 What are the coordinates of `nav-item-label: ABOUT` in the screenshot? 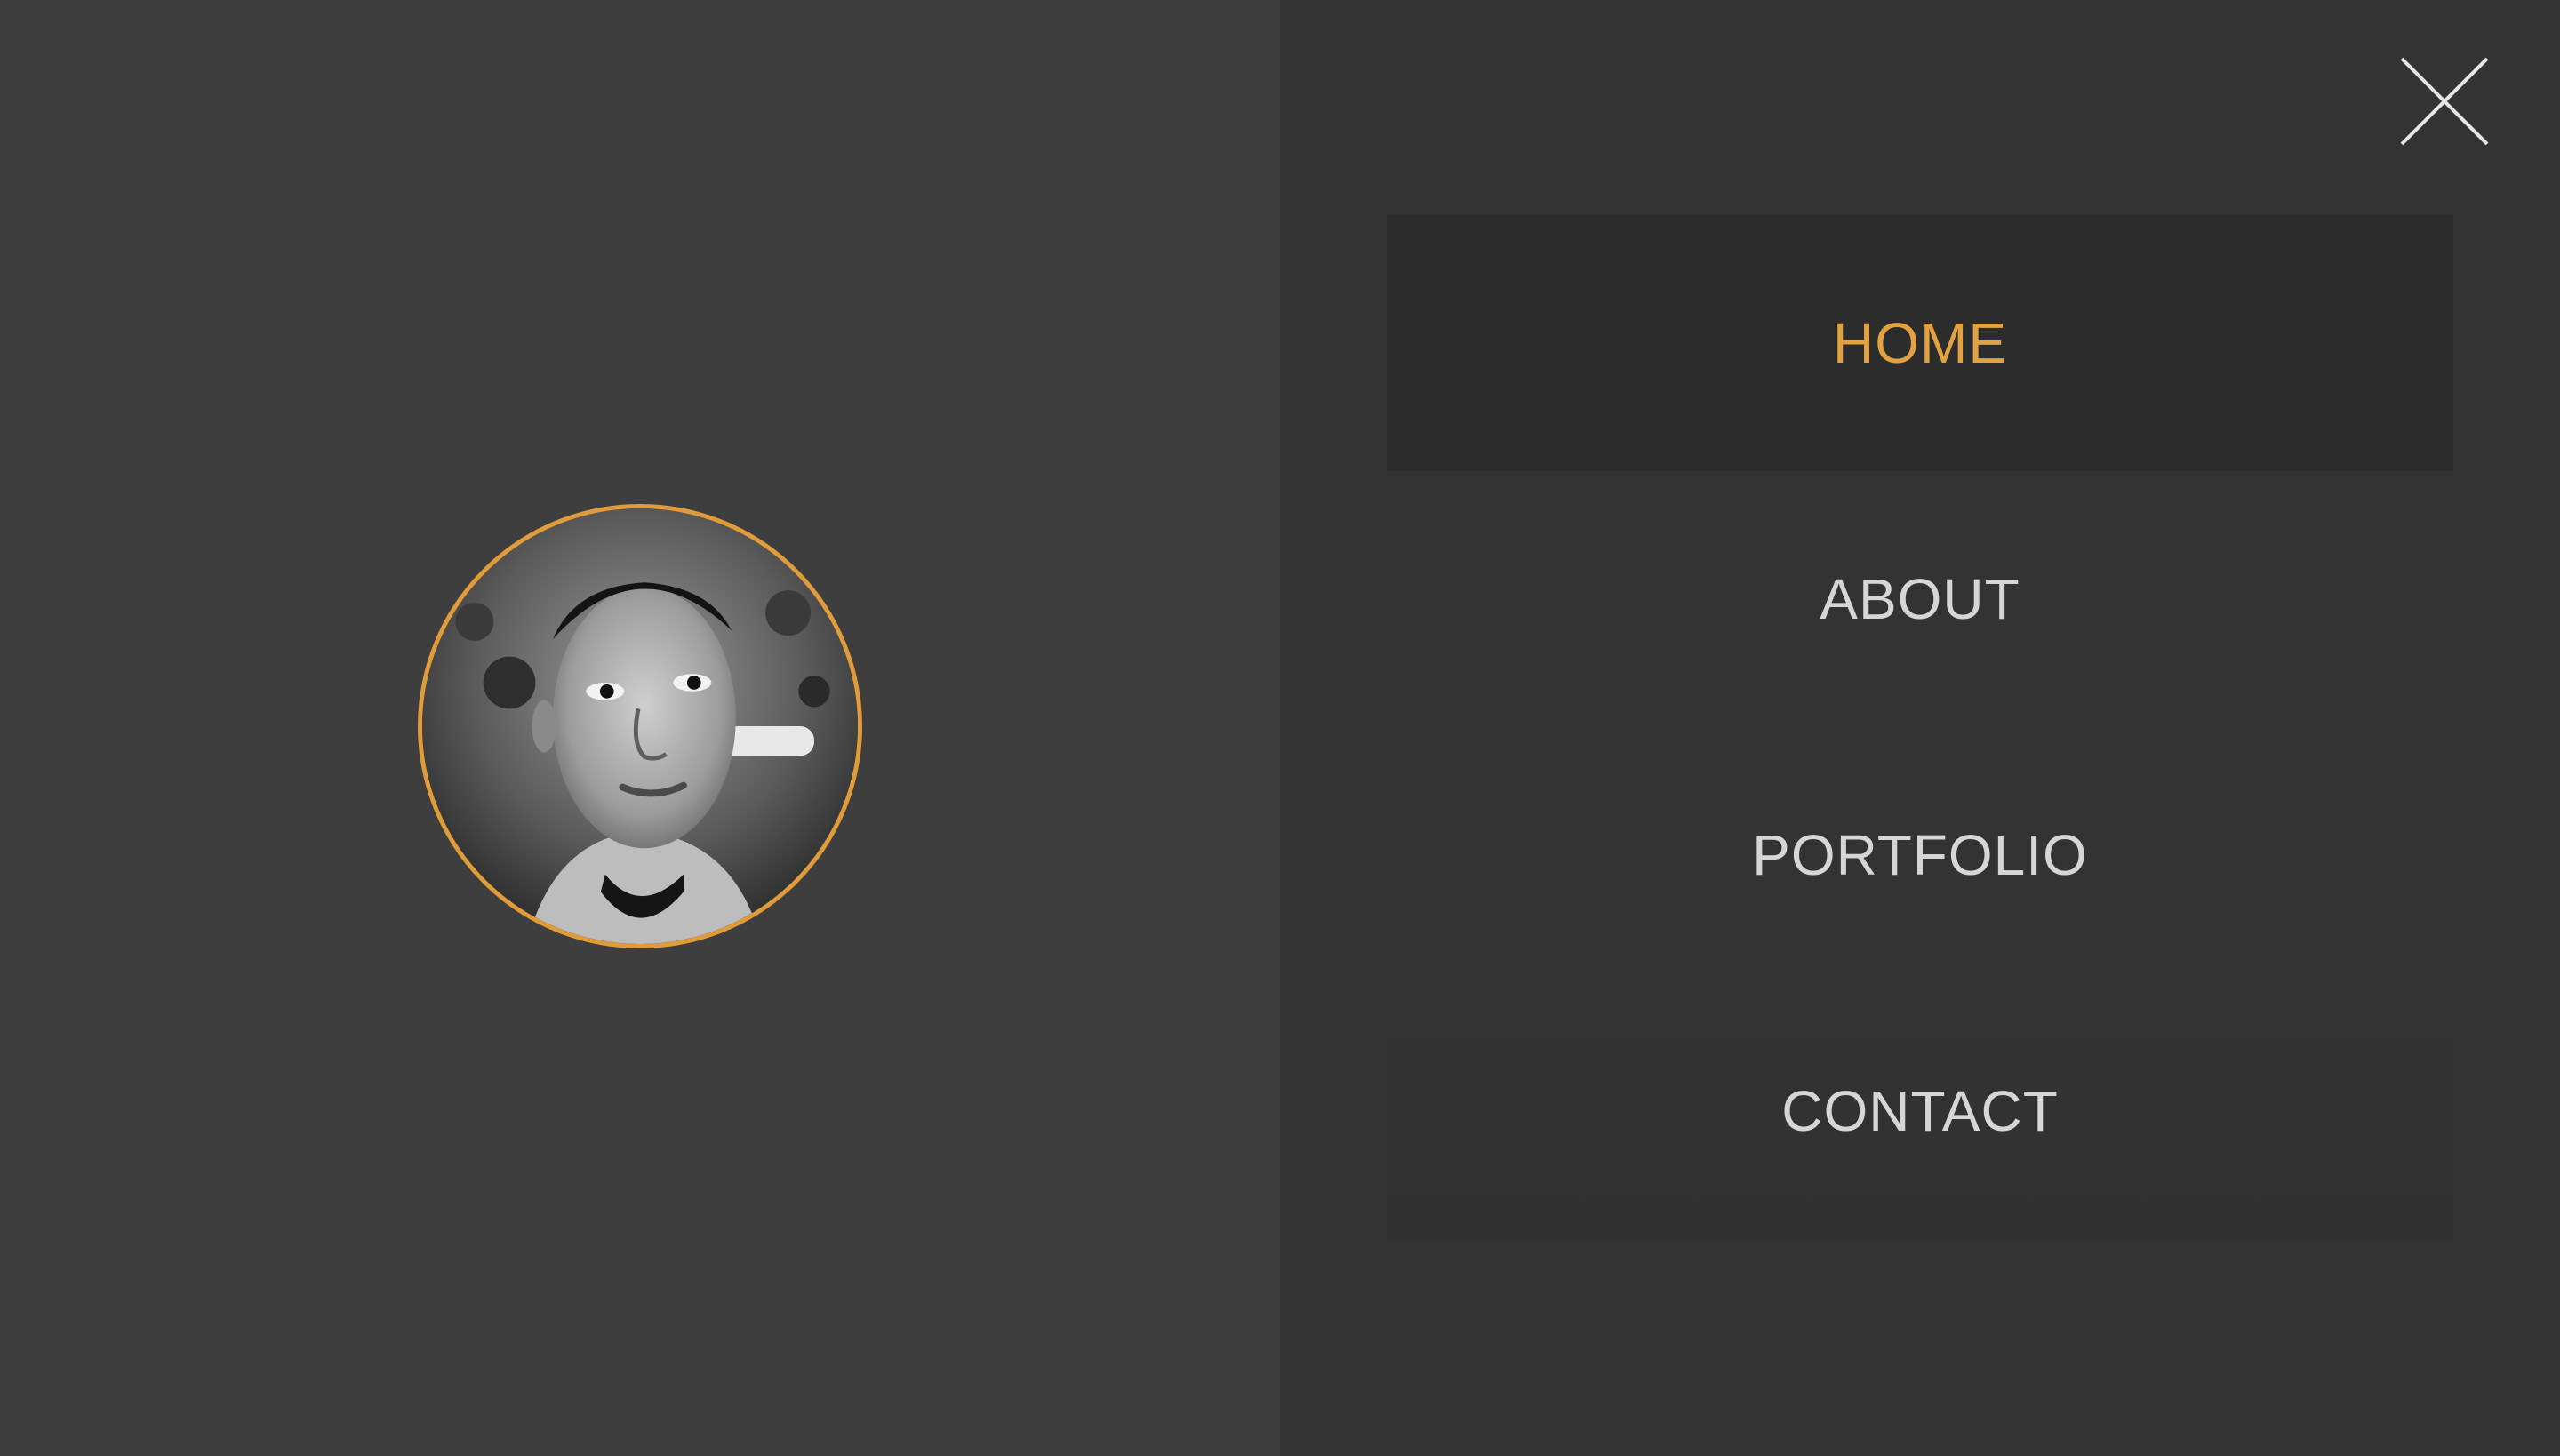 It's located at (1920, 599).